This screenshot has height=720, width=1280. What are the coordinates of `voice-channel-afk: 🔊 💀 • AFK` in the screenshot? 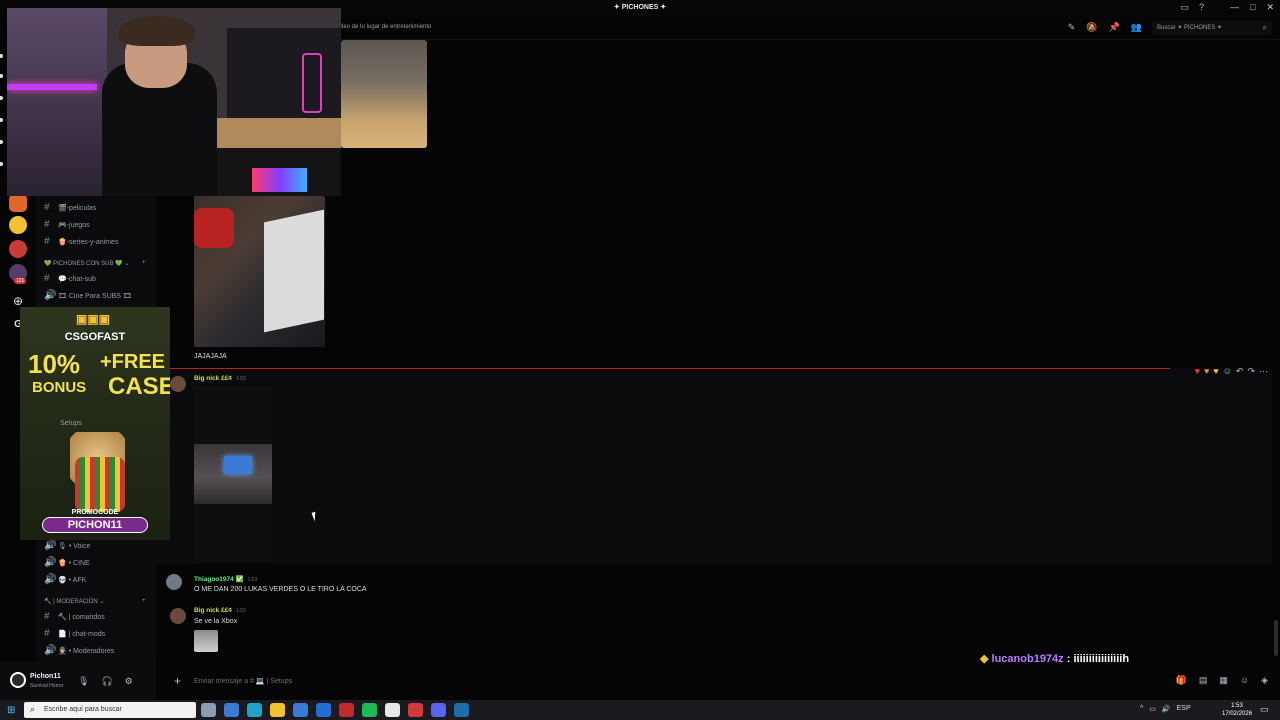 It's located at (65, 579).